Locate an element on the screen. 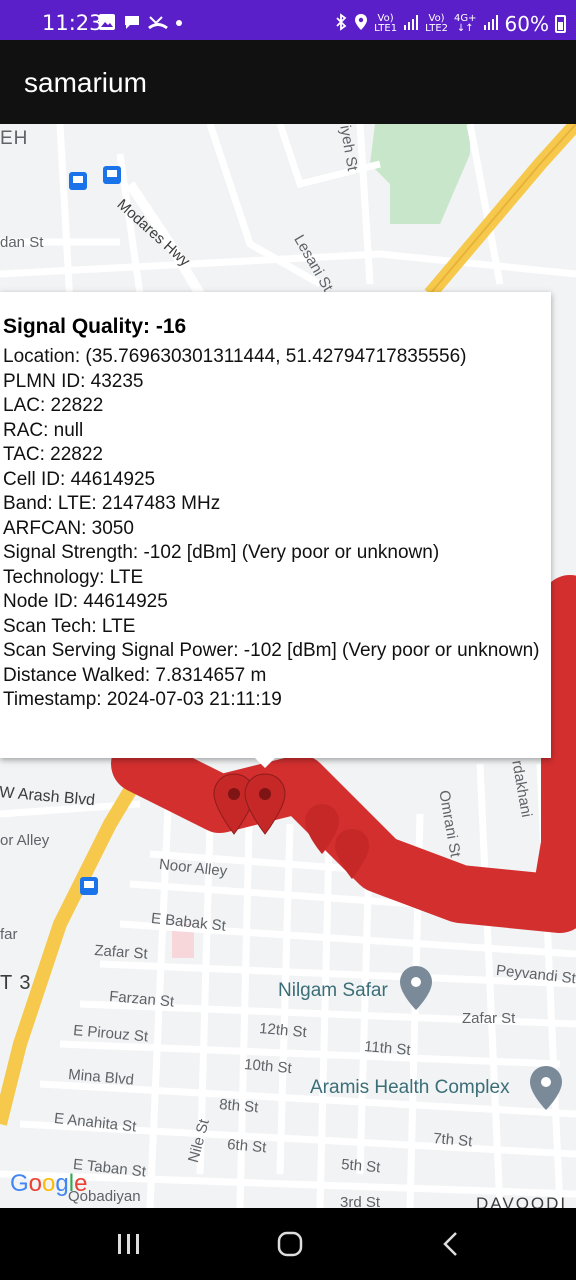 Image resolution: width=576 pixels, height=1280 pixels. info-tac: TAC: 22822 is located at coordinates (53, 454).